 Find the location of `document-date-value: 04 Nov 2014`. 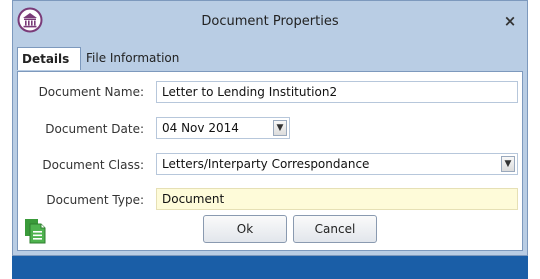

document-date-value: 04 Nov 2014 is located at coordinates (200, 128).